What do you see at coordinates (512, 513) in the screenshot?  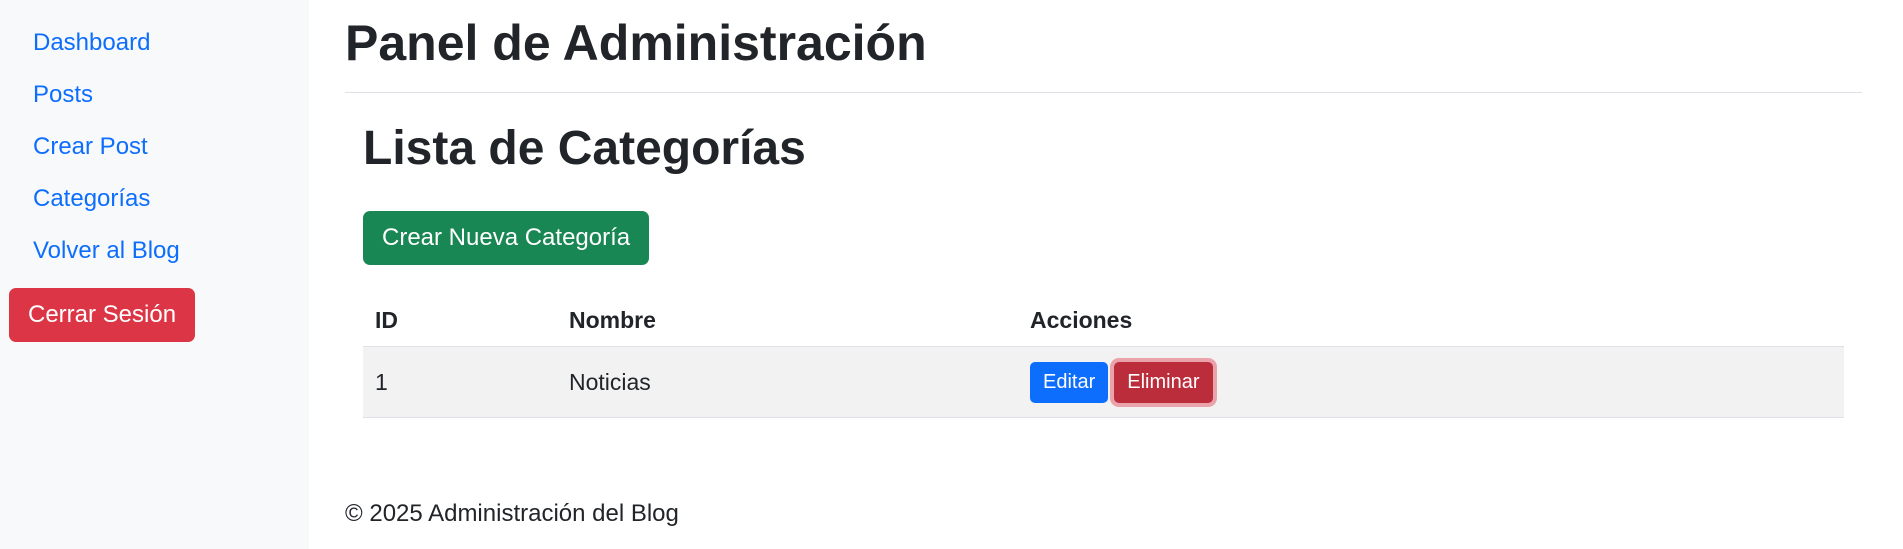 I see `footer-text: © 2025 Administración del Blog` at bounding box center [512, 513].